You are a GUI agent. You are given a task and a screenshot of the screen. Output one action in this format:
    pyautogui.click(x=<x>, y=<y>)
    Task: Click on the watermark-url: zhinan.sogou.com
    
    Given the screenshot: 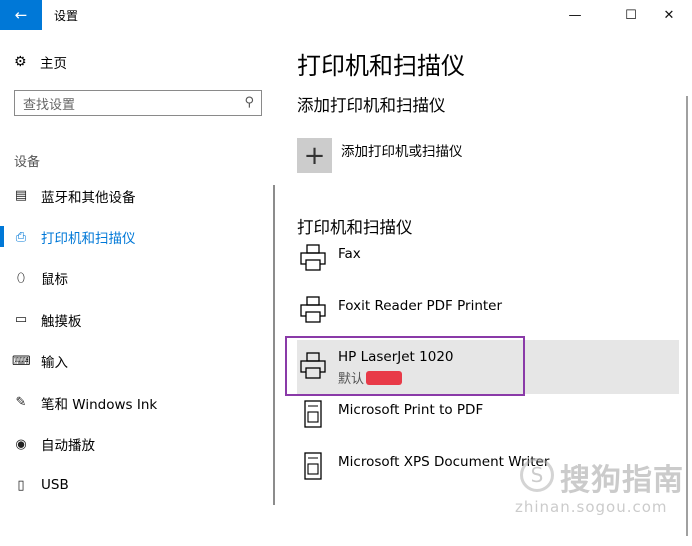 What is the action you would take?
    pyautogui.click(x=591, y=507)
    